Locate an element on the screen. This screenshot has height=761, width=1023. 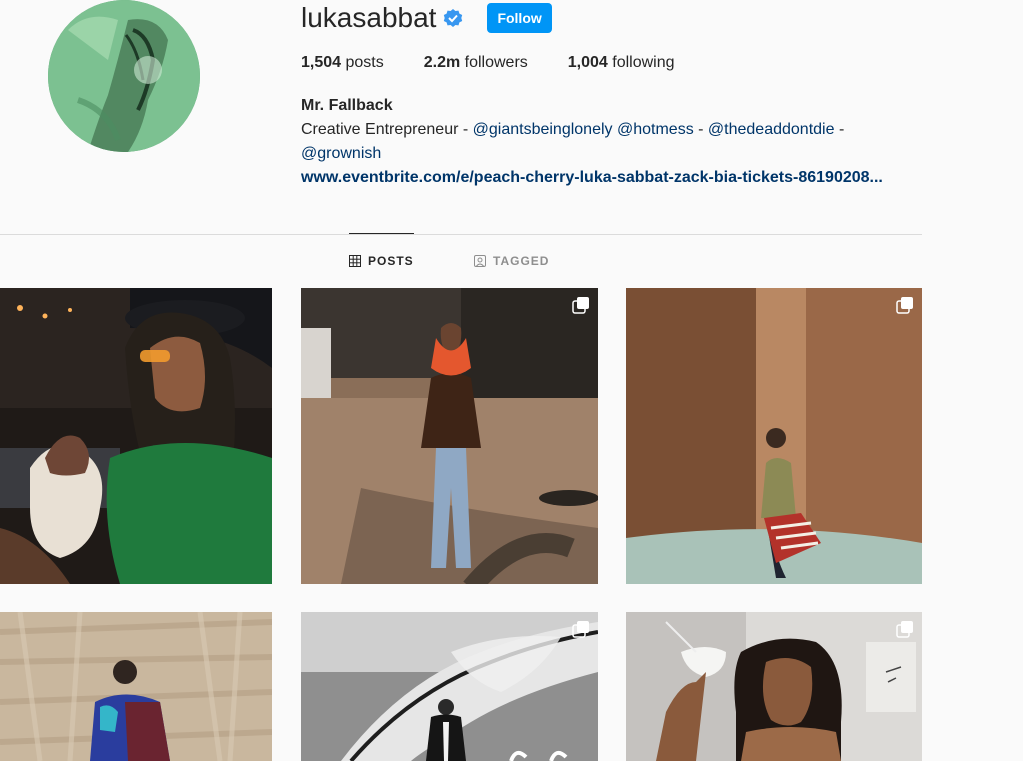
followers-count: 2.2m followers is located at coordinates (476, 63).